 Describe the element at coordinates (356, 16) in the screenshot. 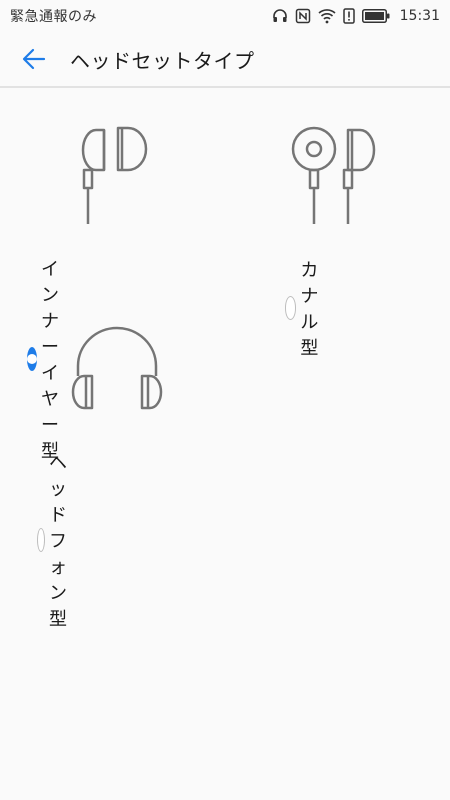

I see `status-icons: 15:31` at that location.